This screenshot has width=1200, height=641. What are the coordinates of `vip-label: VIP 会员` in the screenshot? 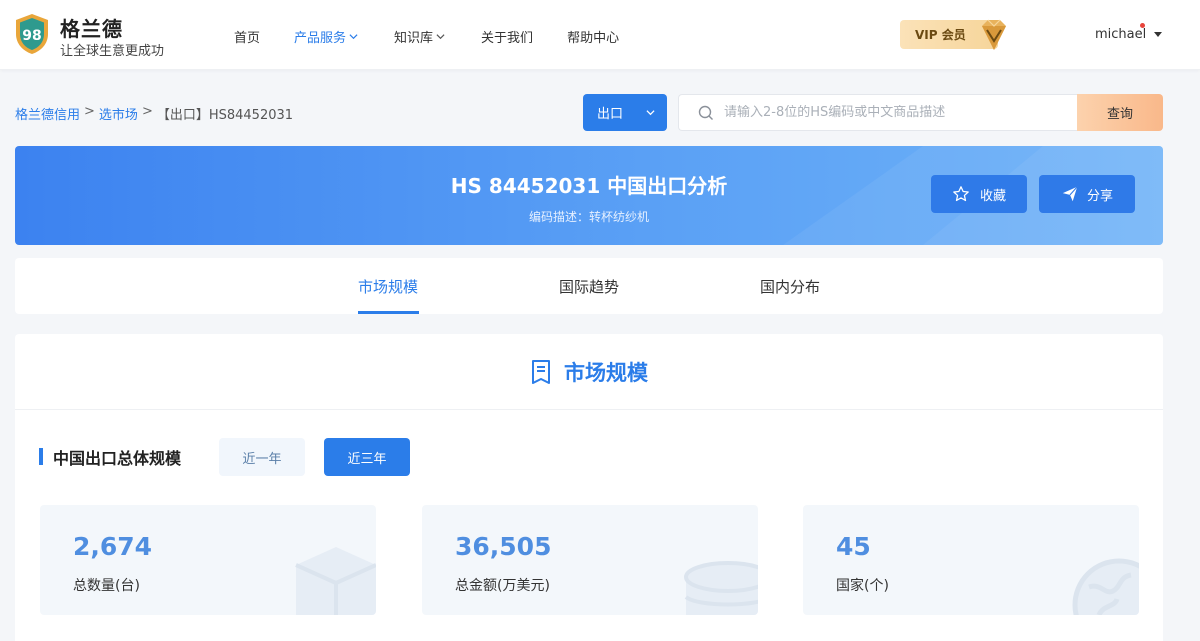 It's located at (940, 35).